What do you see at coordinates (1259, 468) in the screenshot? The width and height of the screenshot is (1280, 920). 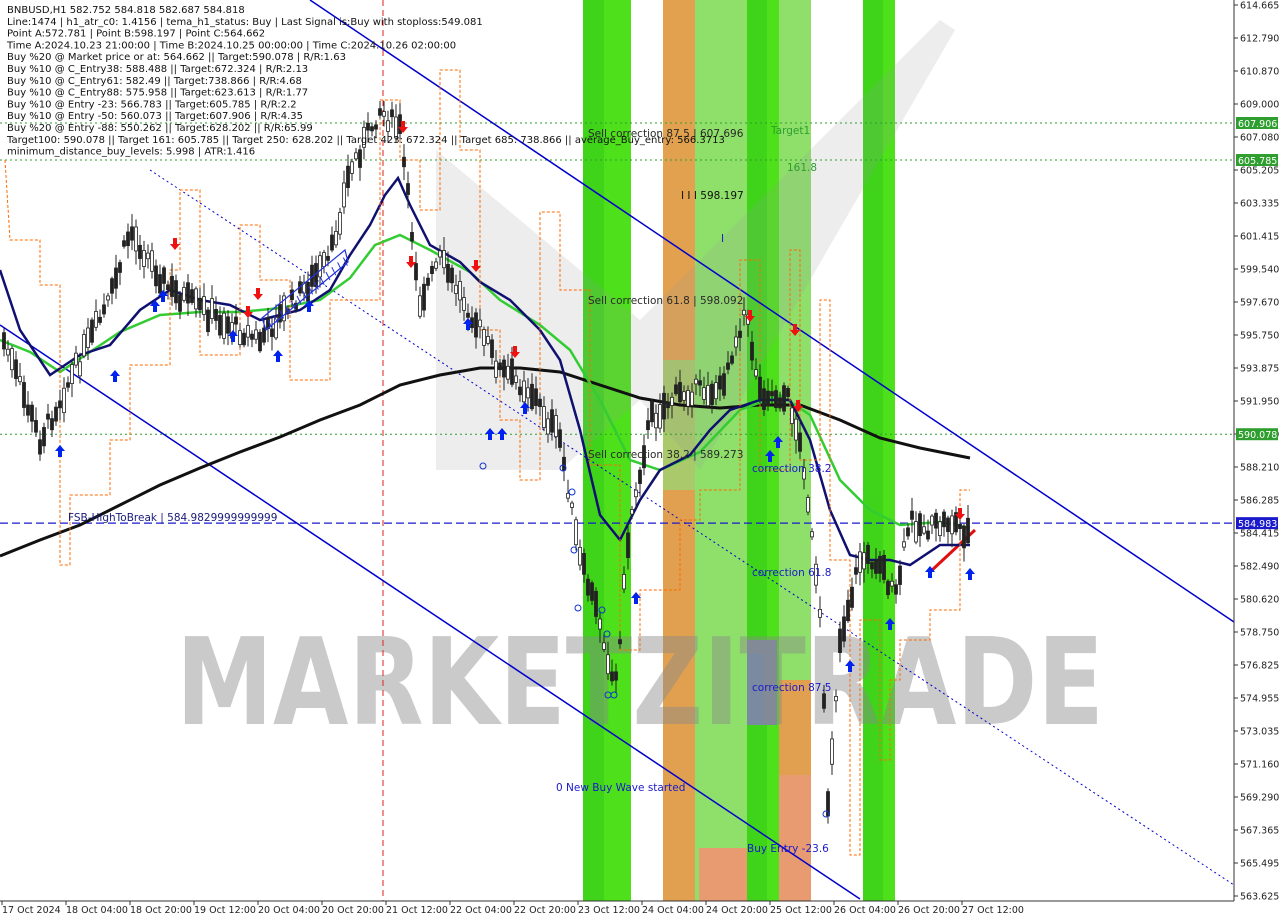 I see `price-tick-label: 588.210` at bounding box center [1259, 468].